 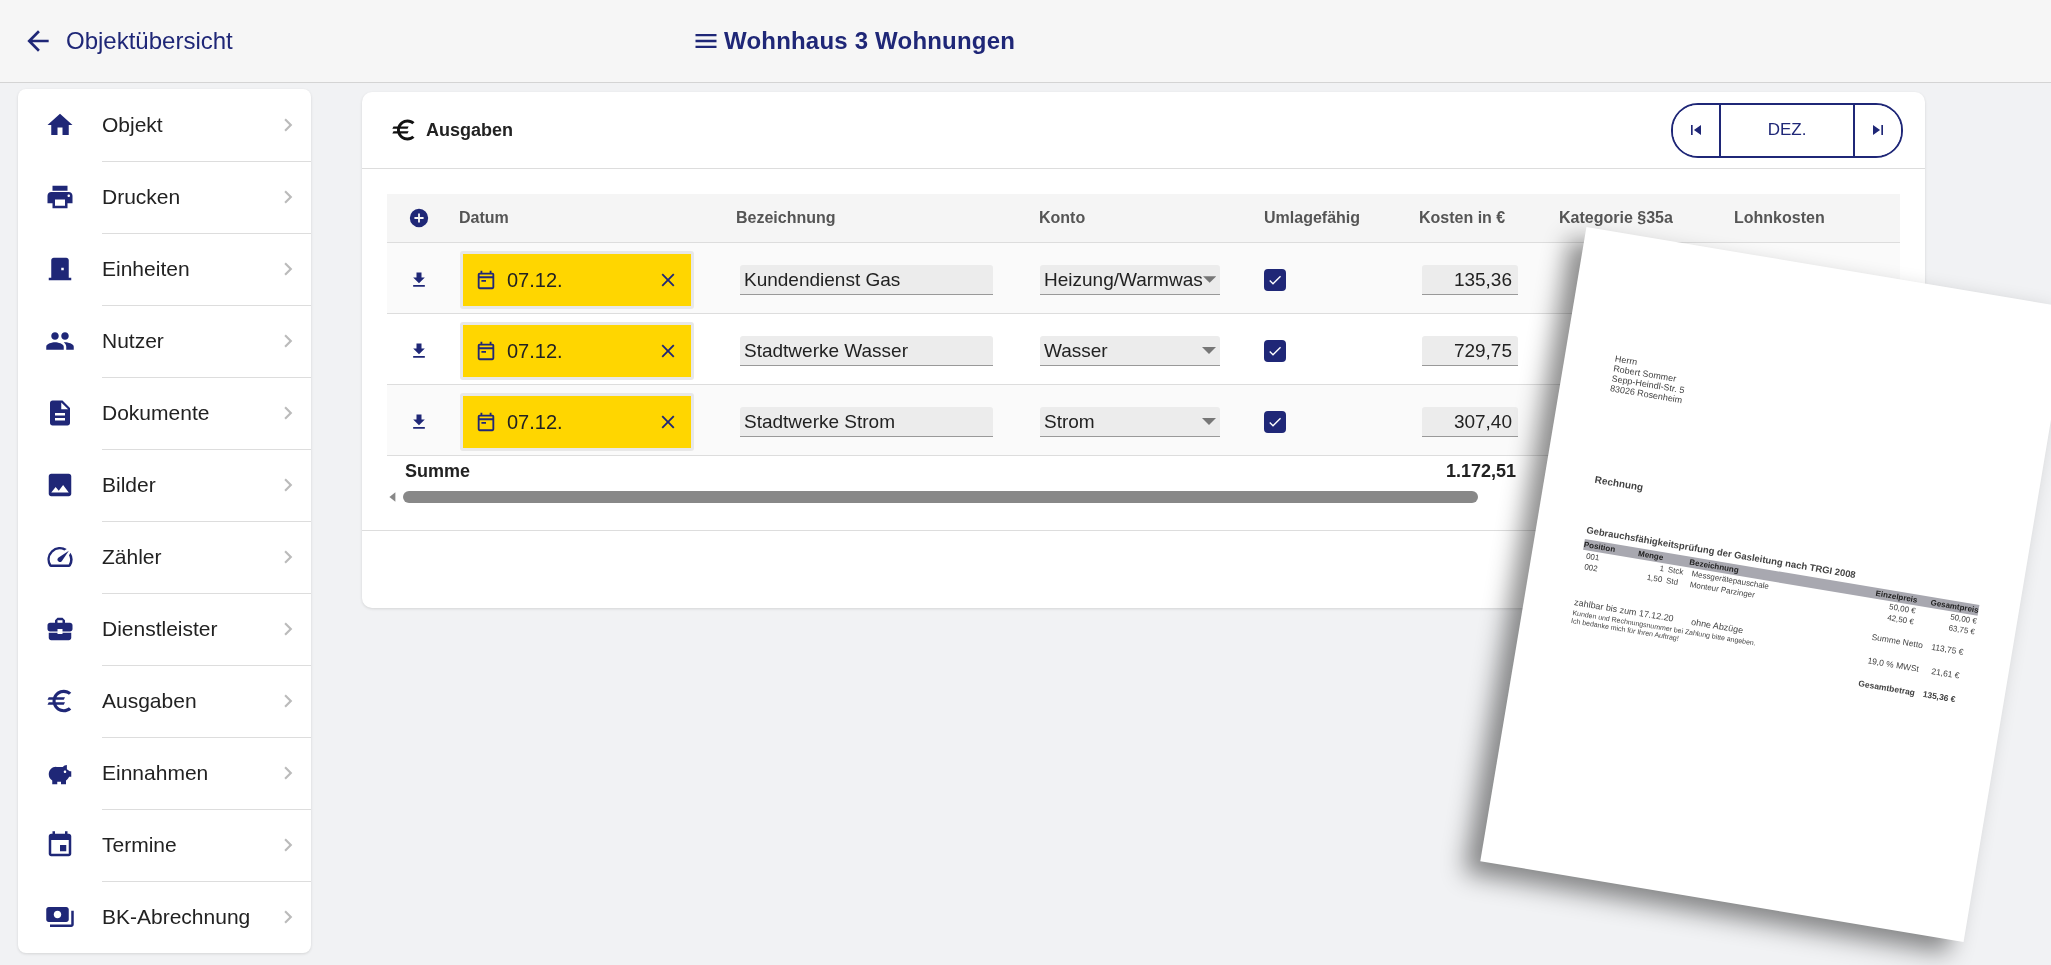 What do you see at coordinates (786, 218) in the screenshot?
I see `column-header: Bezeichnung` at bounding box center [786, 218].